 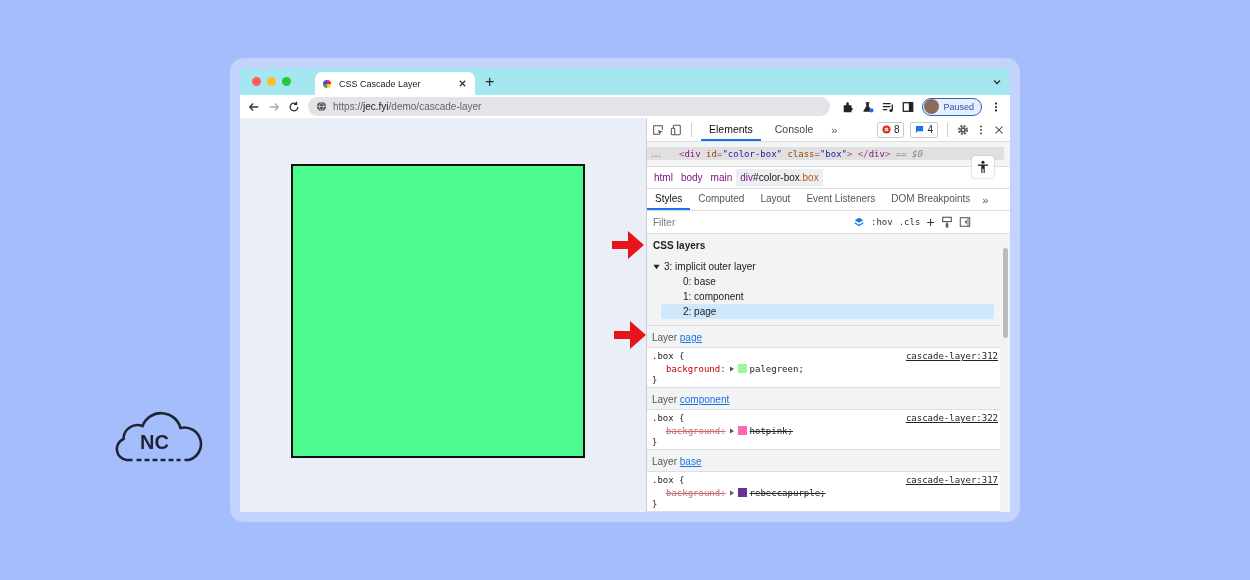 What do you see at coordinates (407, 106) in the screenshot?
I see `url-text: https://jec.fyi/demo/cascade-layer` at bounding box center [407, 106].